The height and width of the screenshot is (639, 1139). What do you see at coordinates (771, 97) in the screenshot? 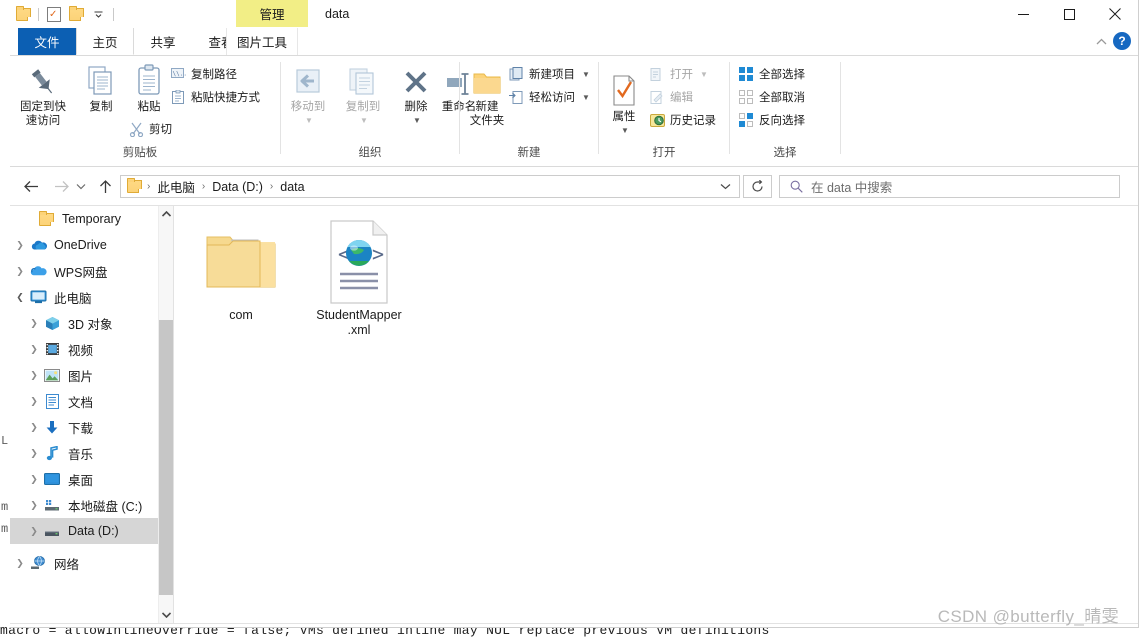
I see `select-none-button: 全部取消` at bounding box center [771, 97].